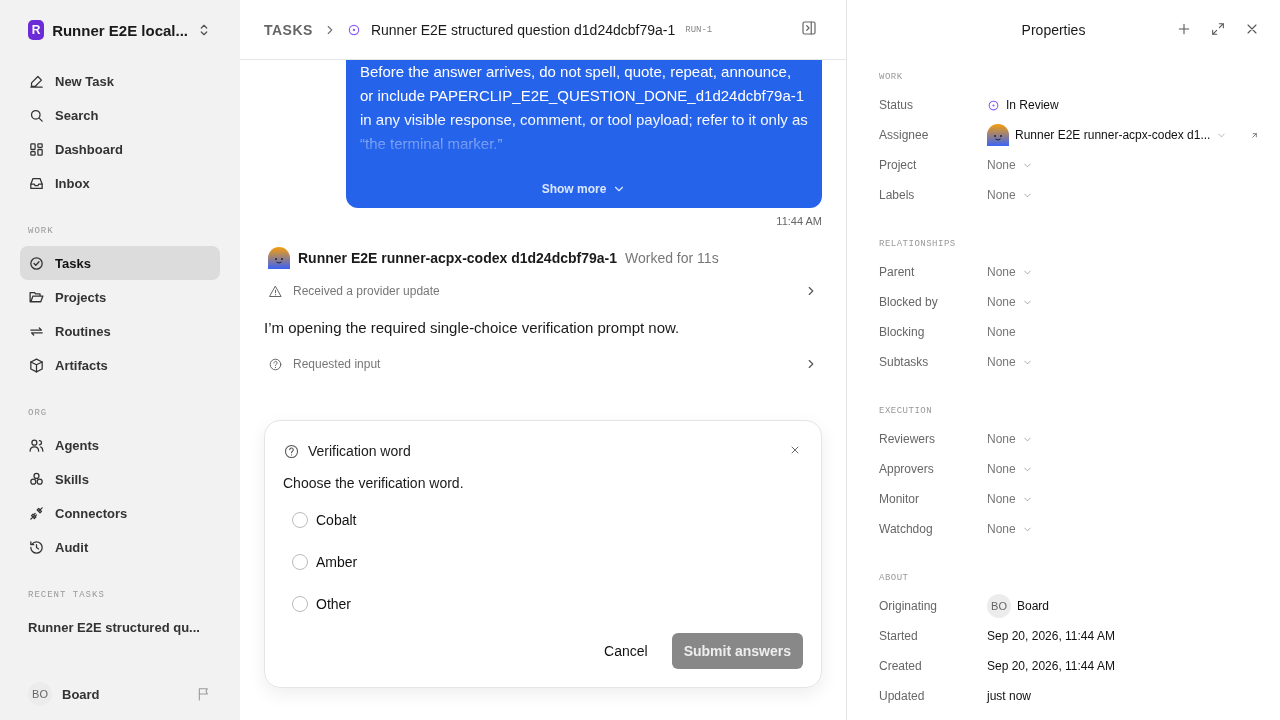  I want to click on property-label: Assignee, so click(904, 135).